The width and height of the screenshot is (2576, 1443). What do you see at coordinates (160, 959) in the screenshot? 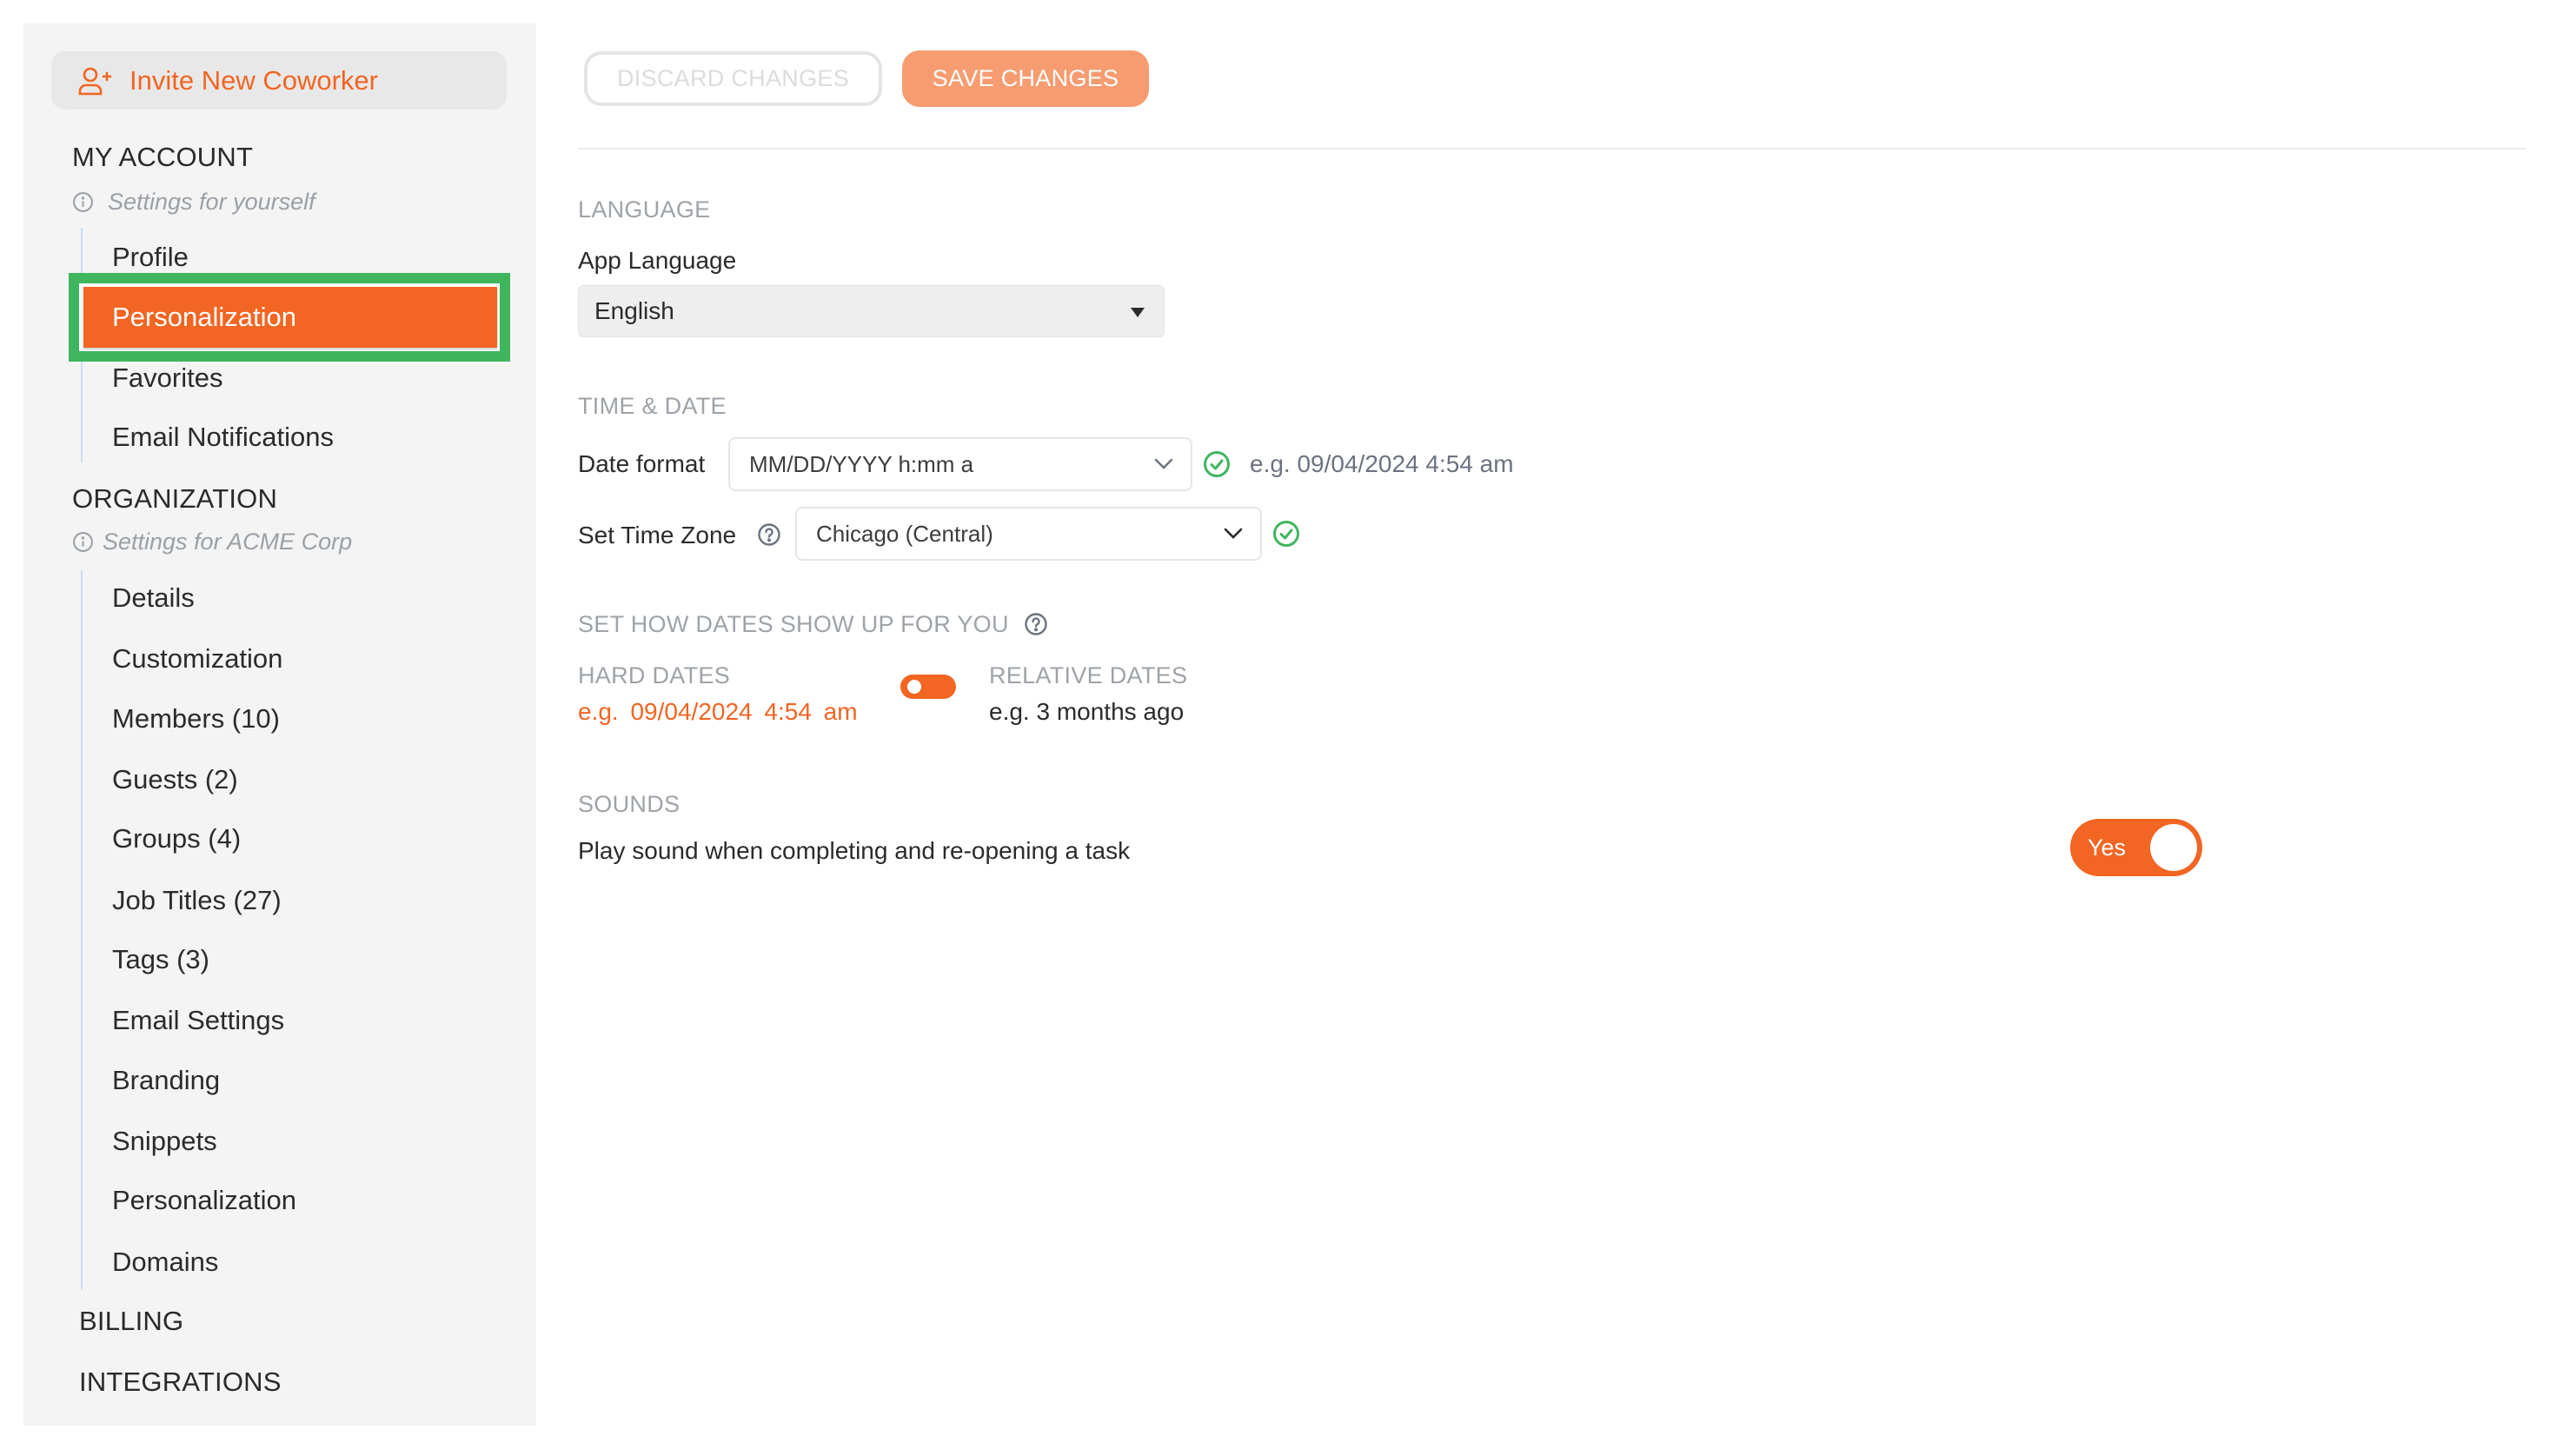
I see `sidebar-item-tags: Tags (3)` at bounding box center [160, 959].